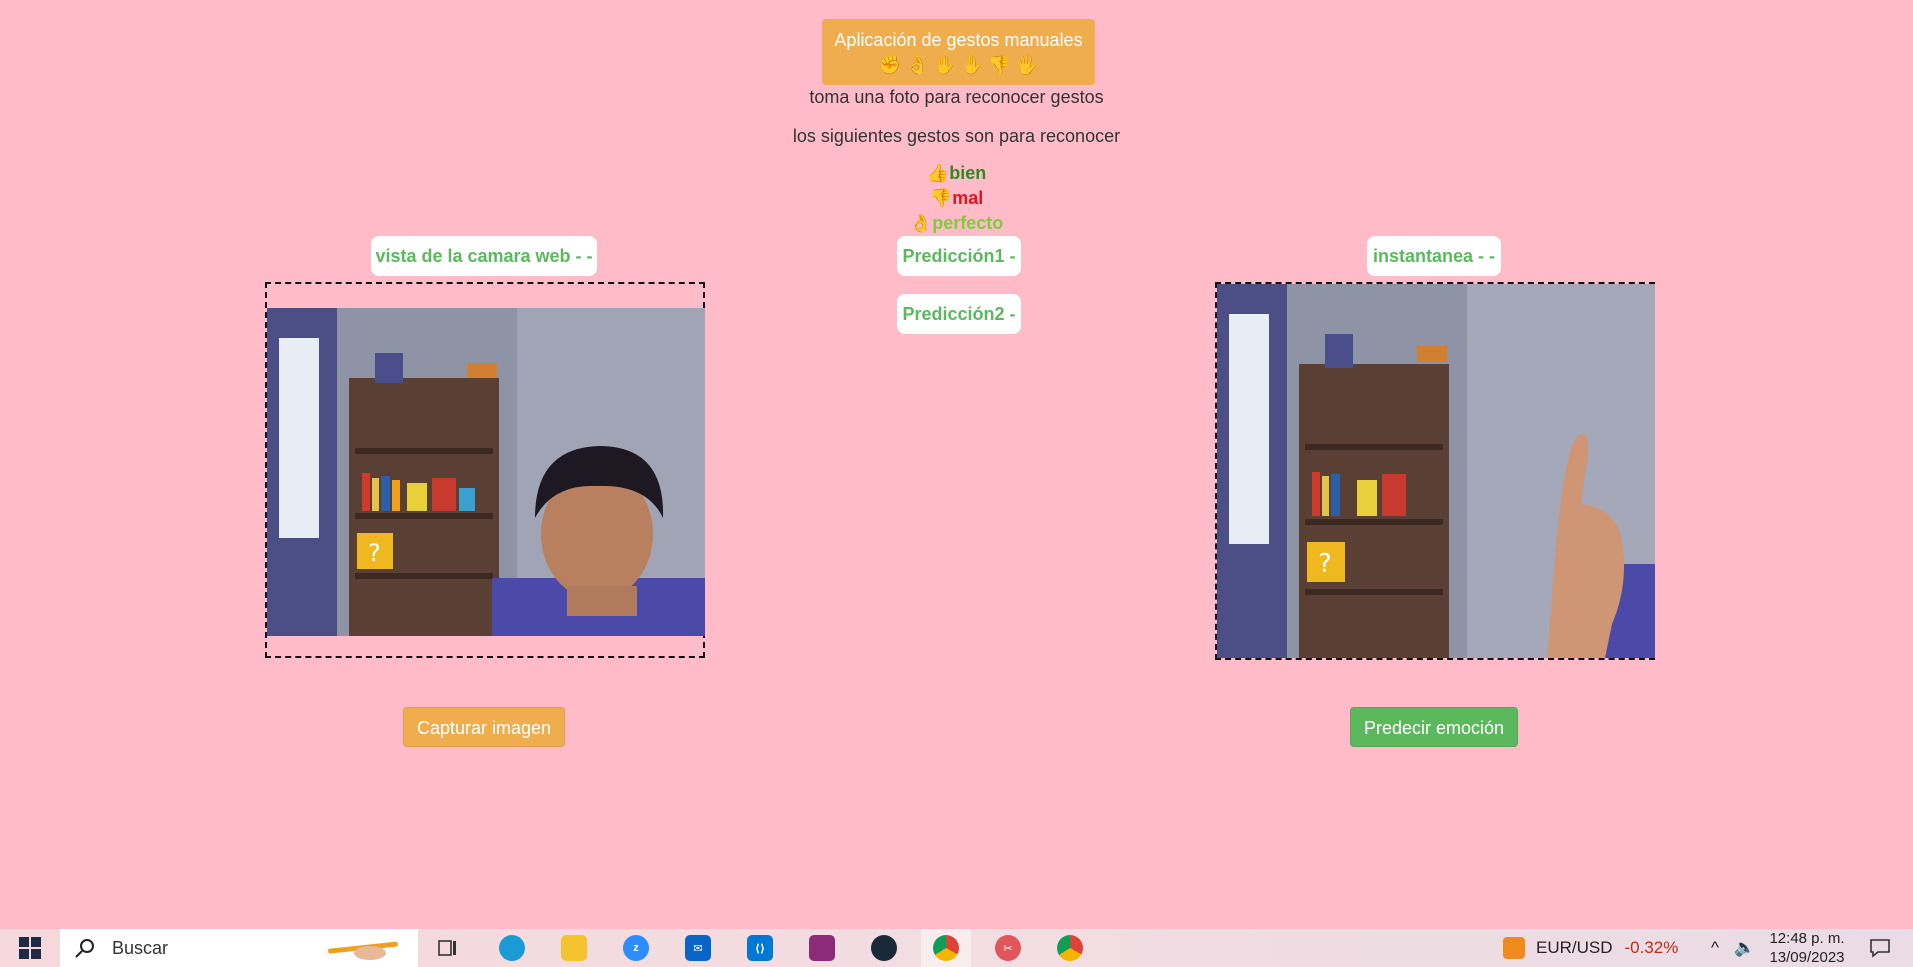 Image resolution: width=1913 pixels, height=967 pixels. What do you see at coordinates (484, 727) in the screenshot?
I see `capture-image-button: Capturar imagen` at bounding box center [484, 727].